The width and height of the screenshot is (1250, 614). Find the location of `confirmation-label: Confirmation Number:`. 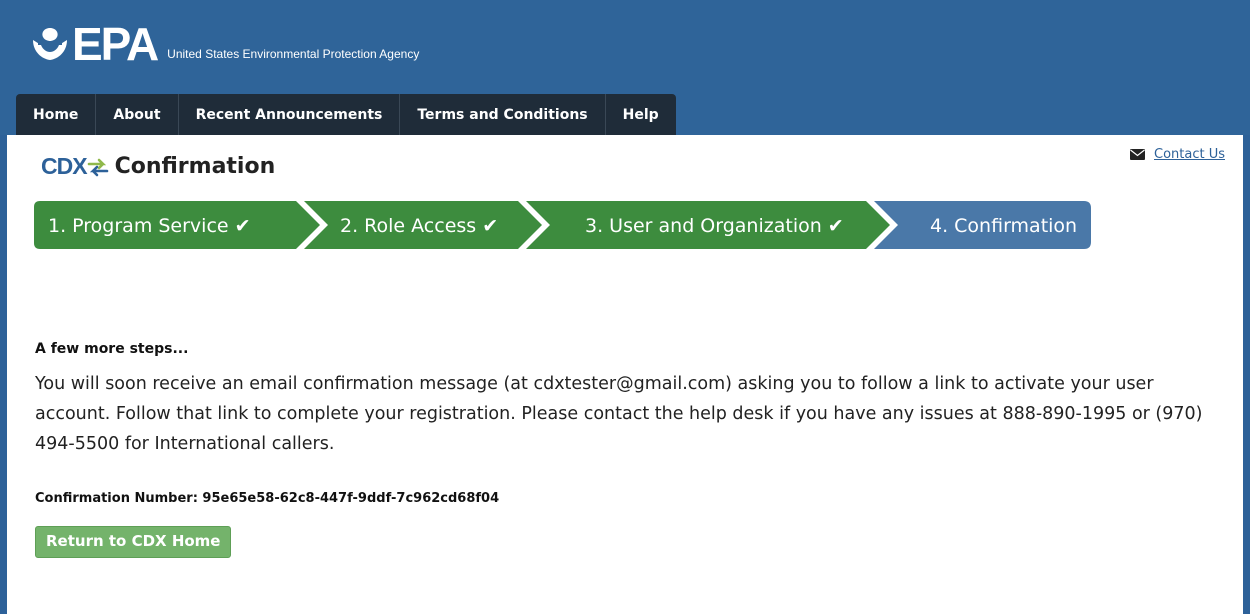

confirmation-label: Confirmation Number: is located at coordinates (116, 498).